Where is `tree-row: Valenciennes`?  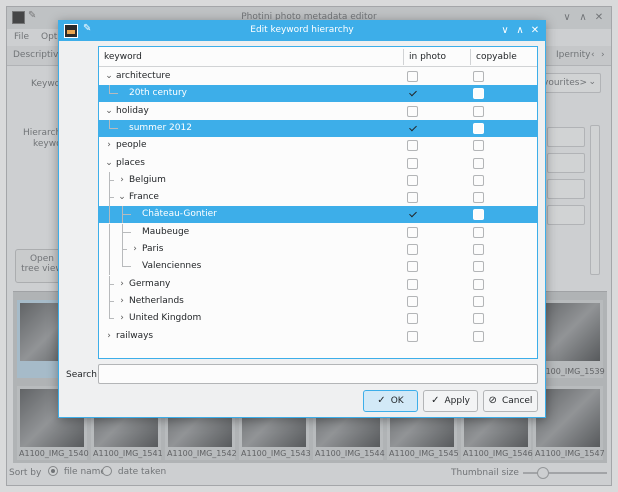 tree-row: Valenciennes is located at coordinates (318, 267).